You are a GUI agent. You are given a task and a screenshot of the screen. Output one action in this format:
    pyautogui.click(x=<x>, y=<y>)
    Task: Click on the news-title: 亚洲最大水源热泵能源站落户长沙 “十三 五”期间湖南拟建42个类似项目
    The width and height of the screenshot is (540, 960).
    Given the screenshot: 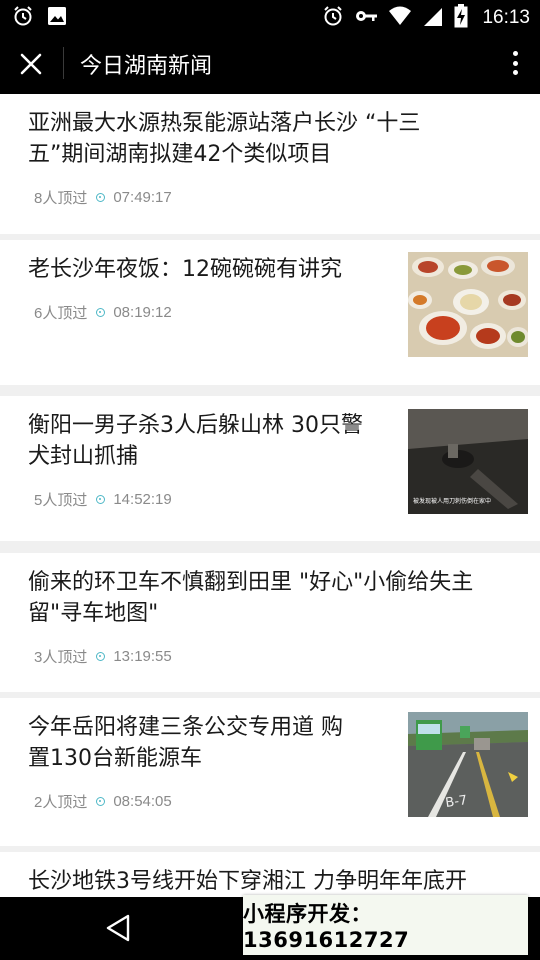 What is the action you would take?
    pyautogui.click(x=224, y=139)
    